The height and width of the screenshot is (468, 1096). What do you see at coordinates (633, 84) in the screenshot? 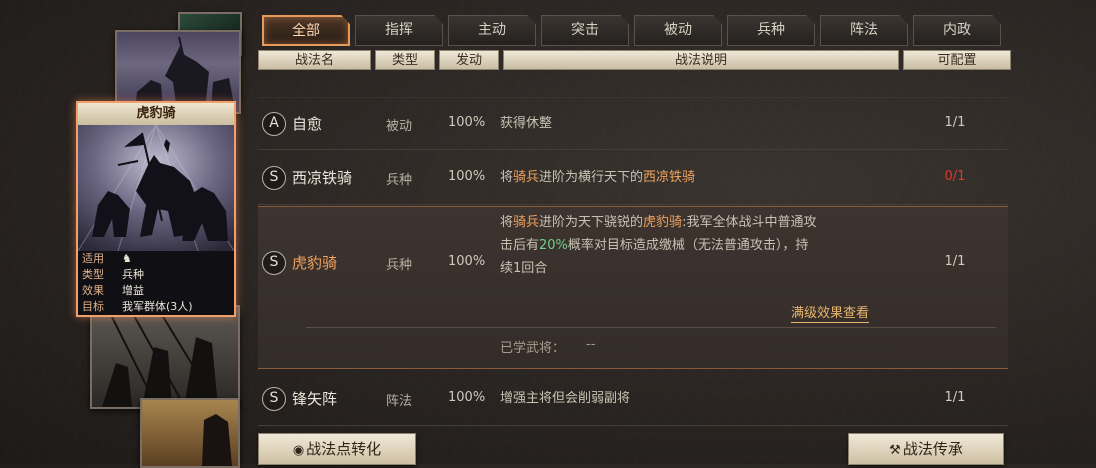
I see `table-row-partial` at bounding box center [633, 84].